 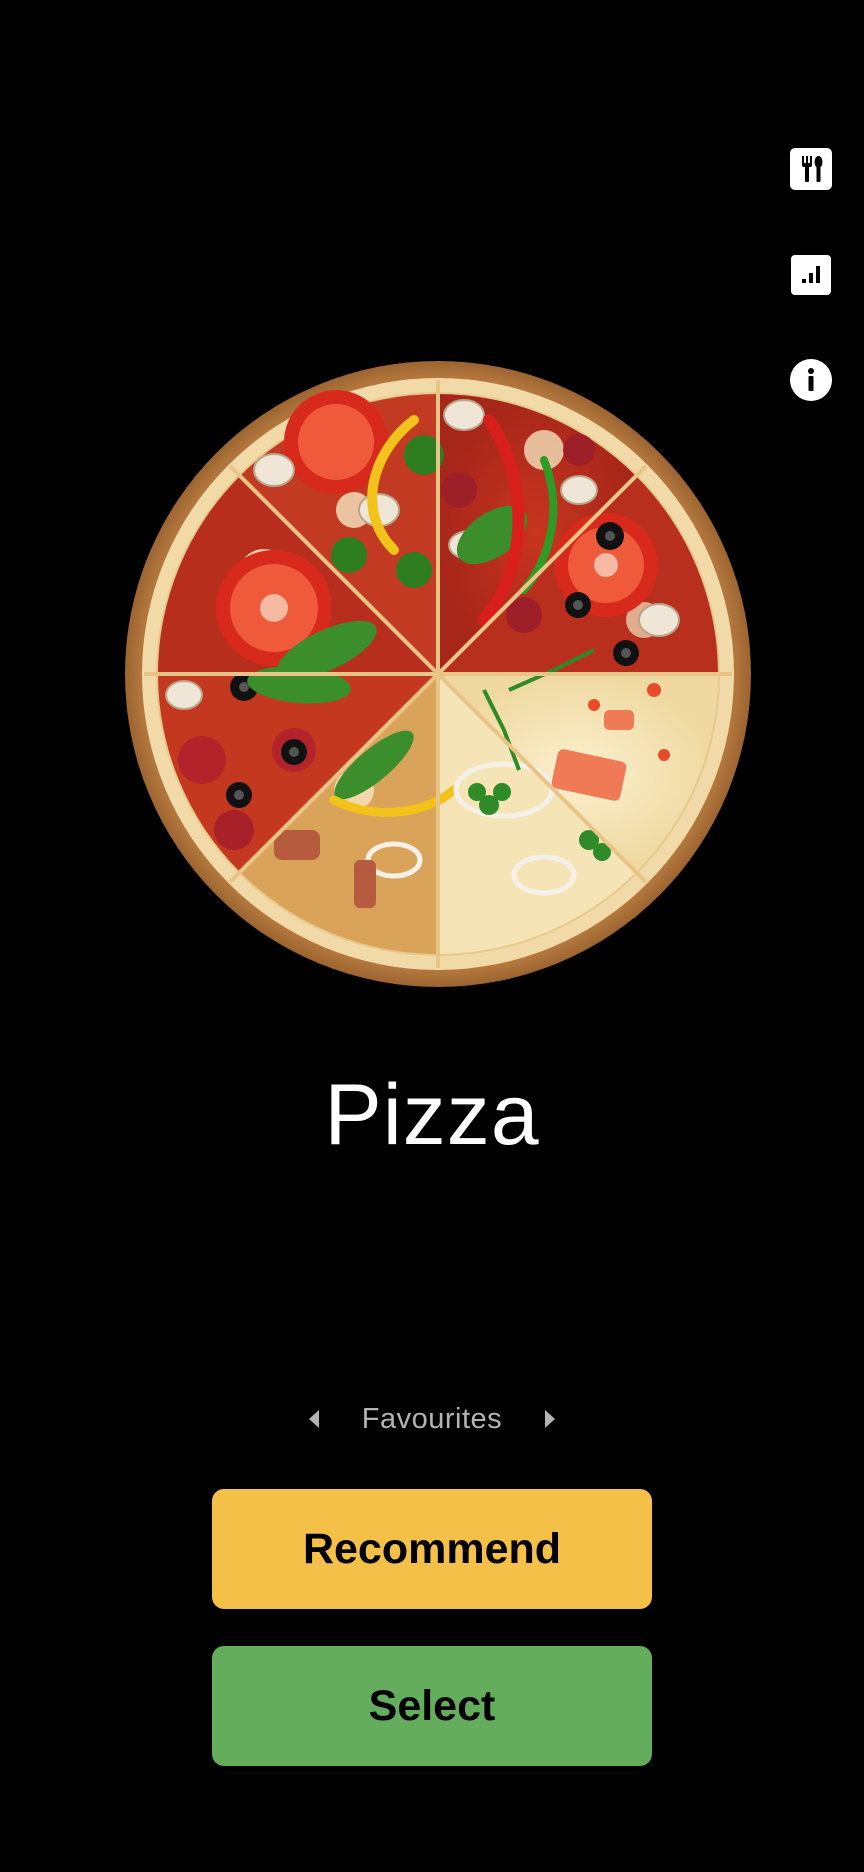 I want to click on previous-category-button, so click(x=314, y=1419).